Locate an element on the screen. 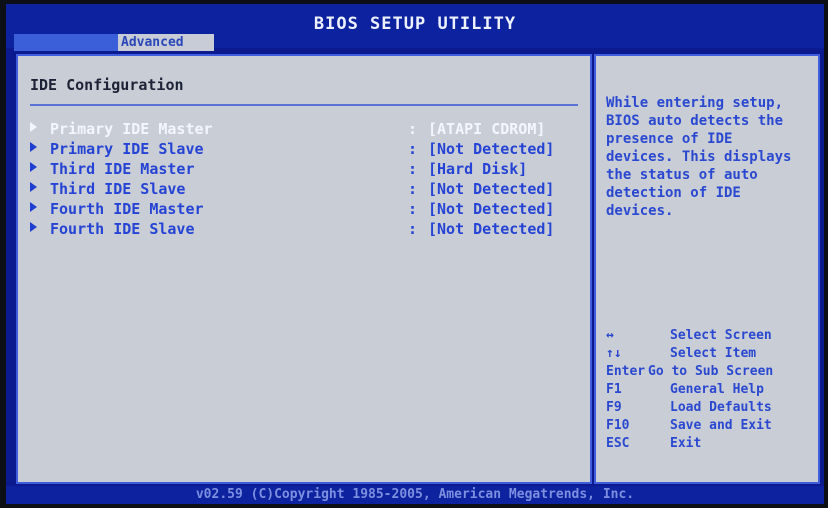 This screenshot has height=508, width=828. key-legend-row: ↔ Select Screen is located at coordinates (711, 337).